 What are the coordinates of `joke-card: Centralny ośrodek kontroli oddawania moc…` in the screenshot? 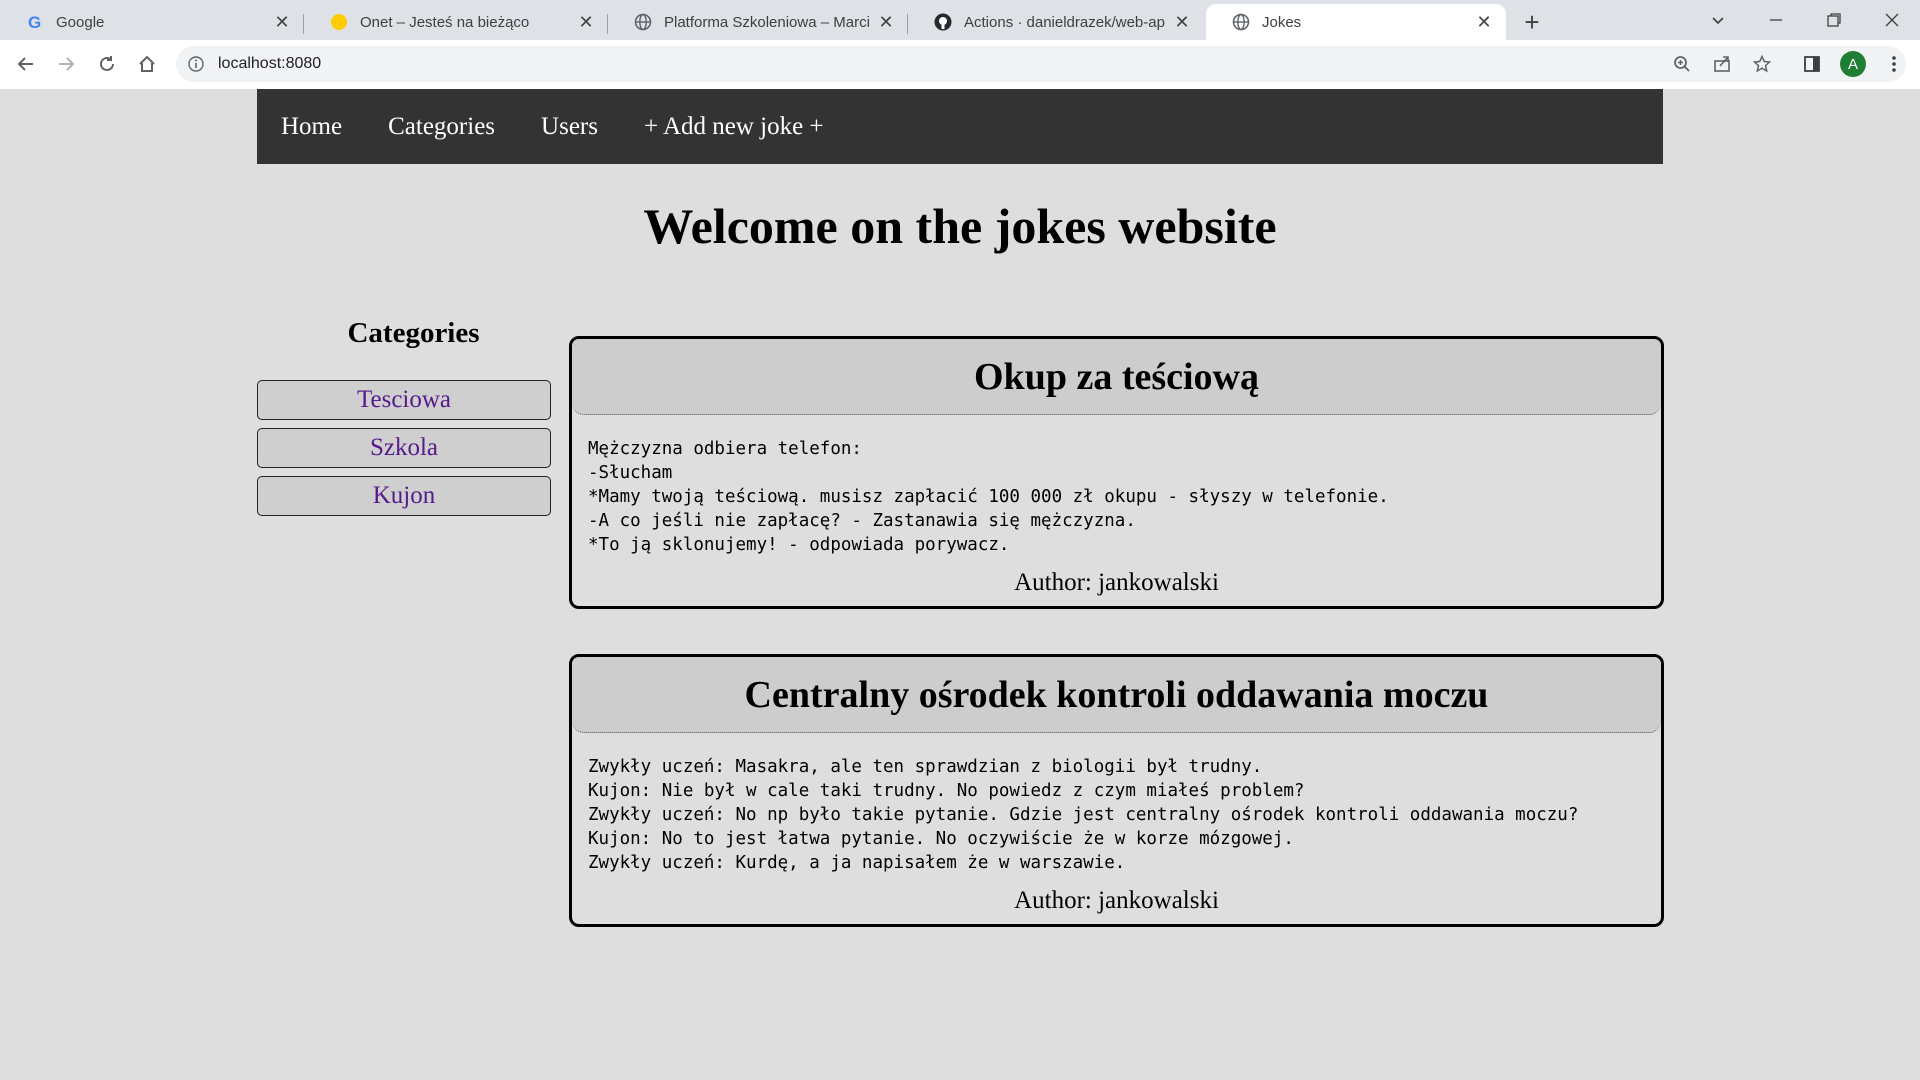 It's located at (1116, 790).